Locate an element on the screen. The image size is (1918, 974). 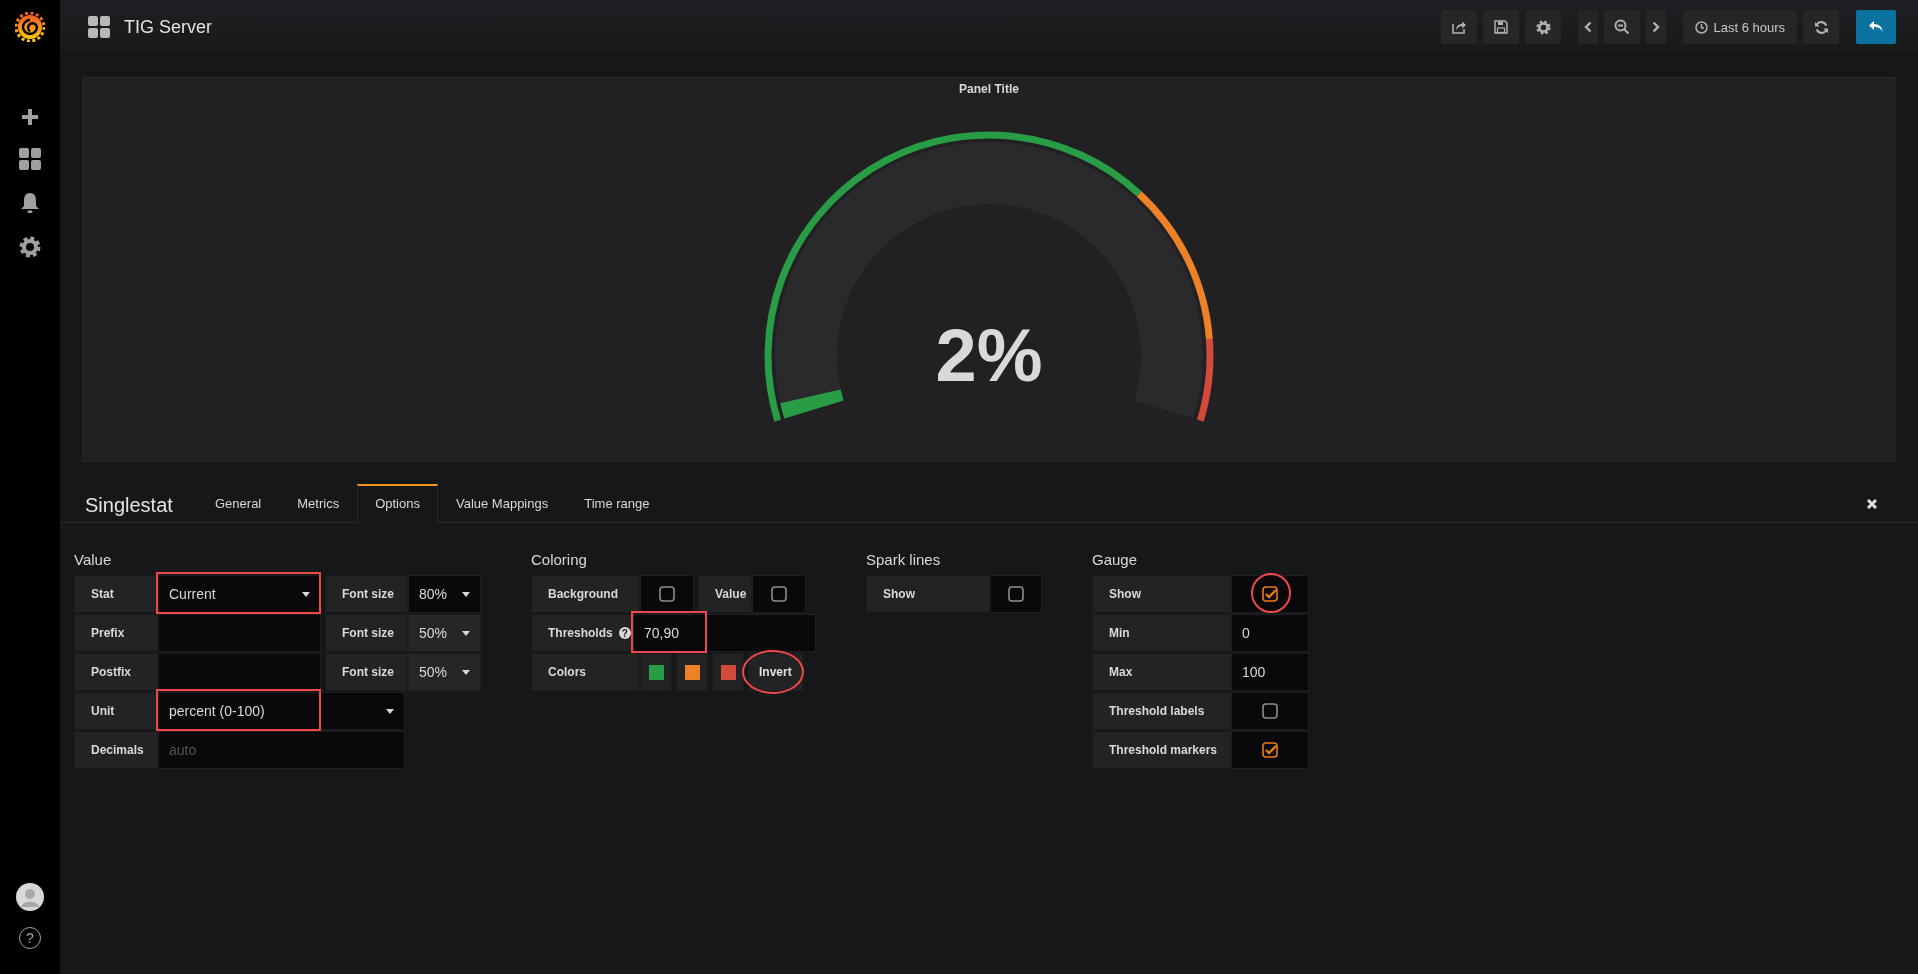
share-button is located at coordinates (1459, 27).